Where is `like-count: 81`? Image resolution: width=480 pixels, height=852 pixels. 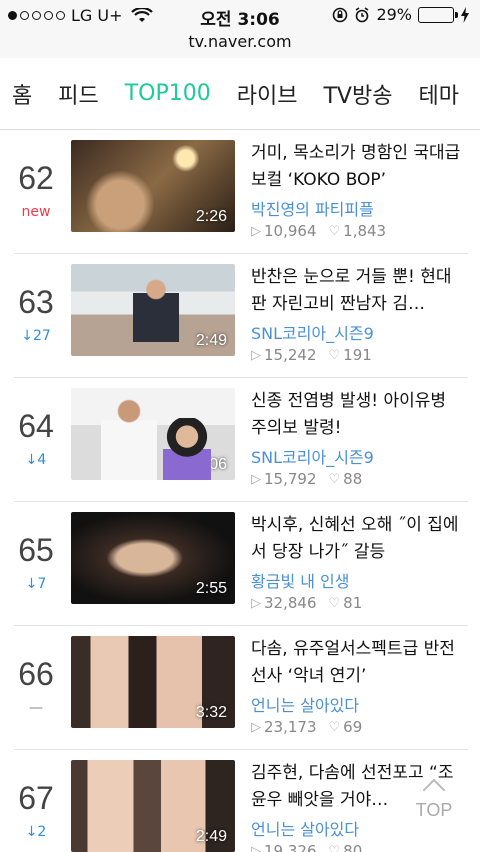
like-count: 81 is located at coordinates (353, 603).